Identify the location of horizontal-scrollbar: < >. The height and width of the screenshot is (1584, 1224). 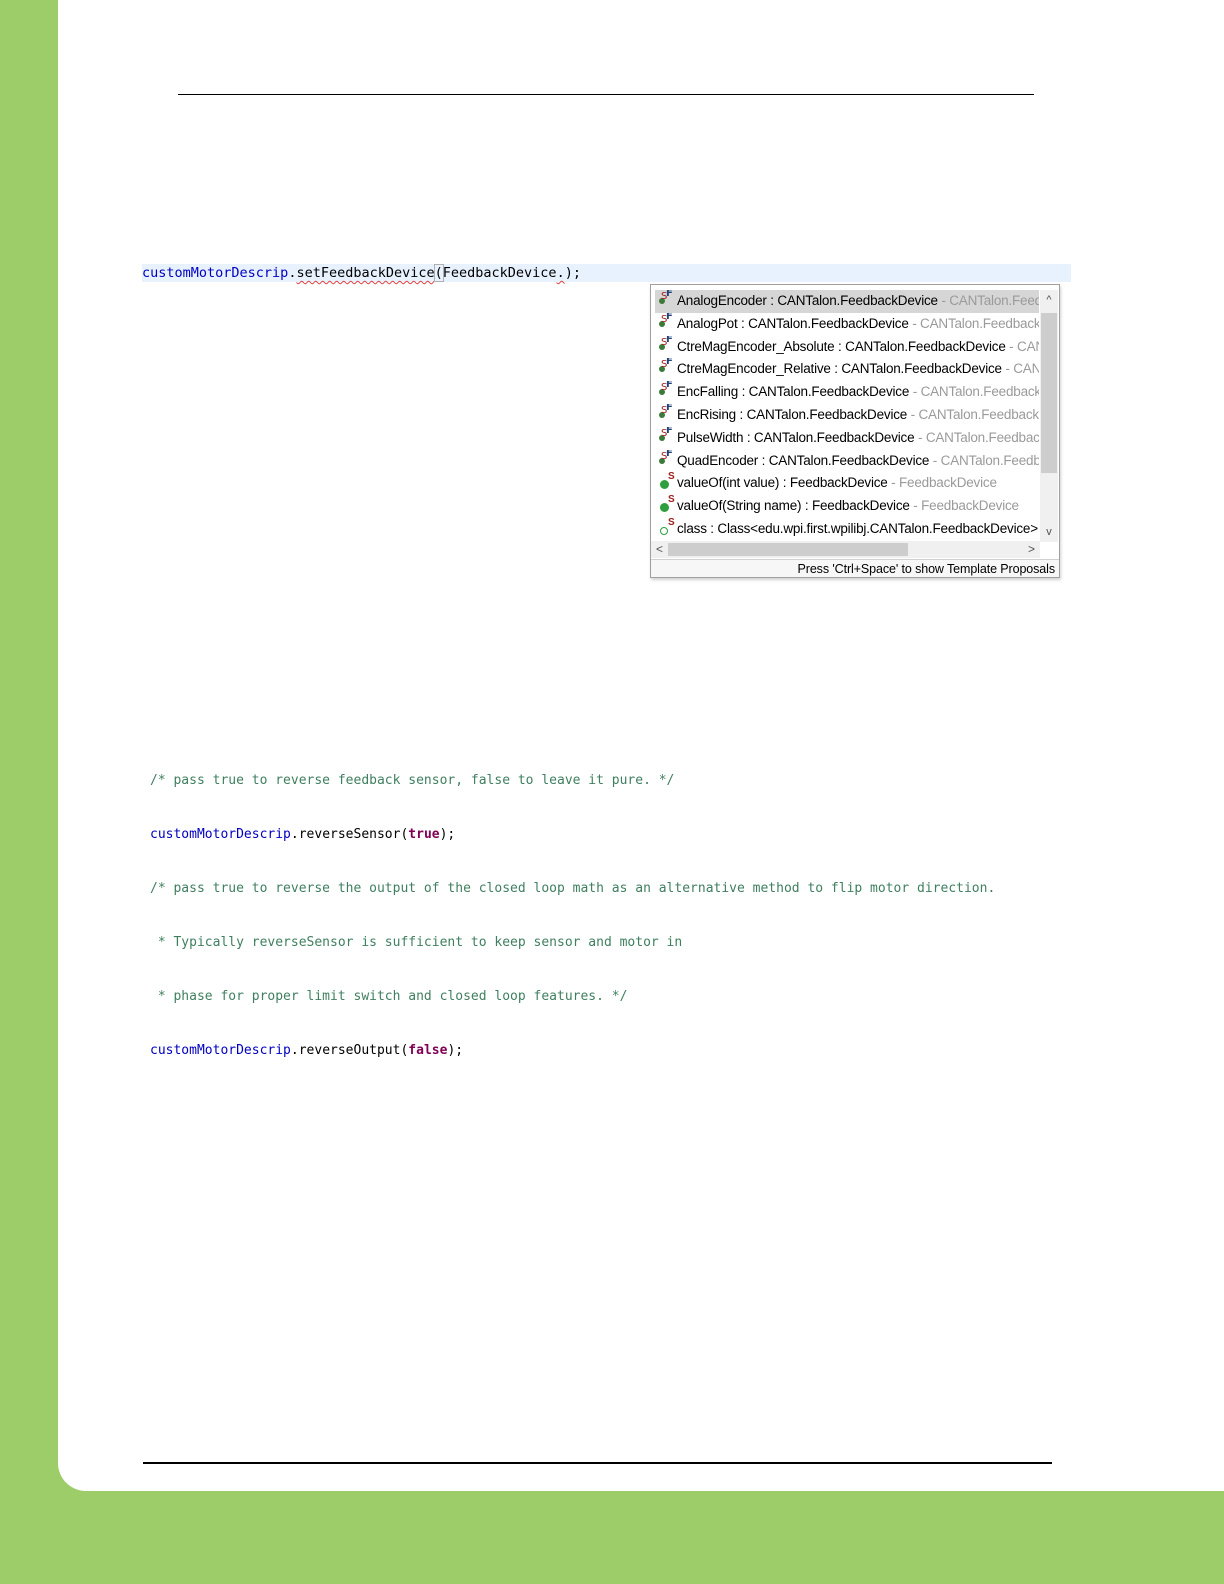
(845, 549).